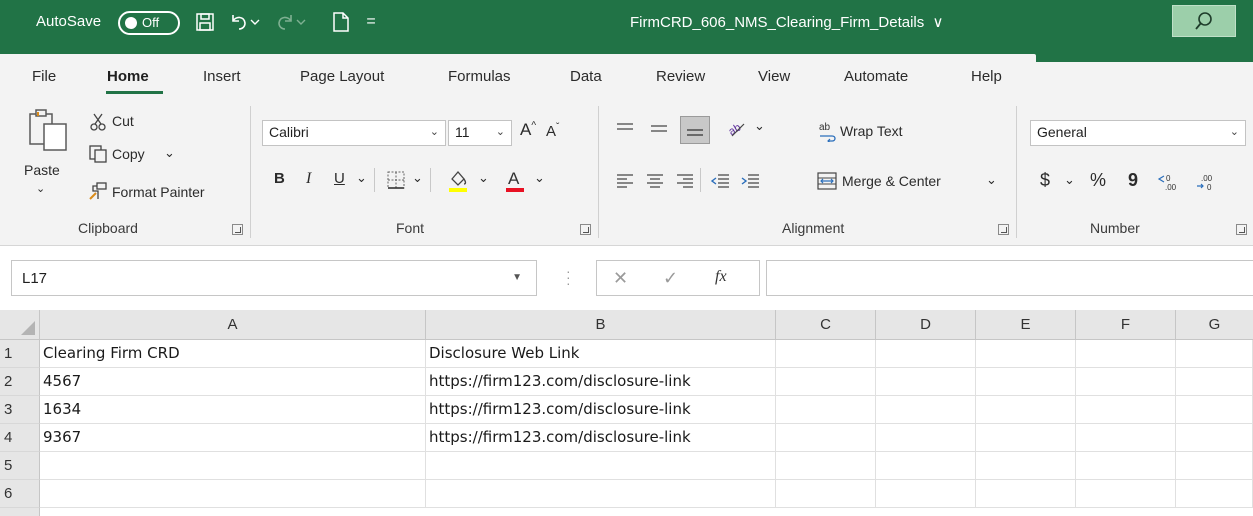 This screenshot has height=516, width=1253. I want to click on undo-dropdown-icon, so click(255, 22).